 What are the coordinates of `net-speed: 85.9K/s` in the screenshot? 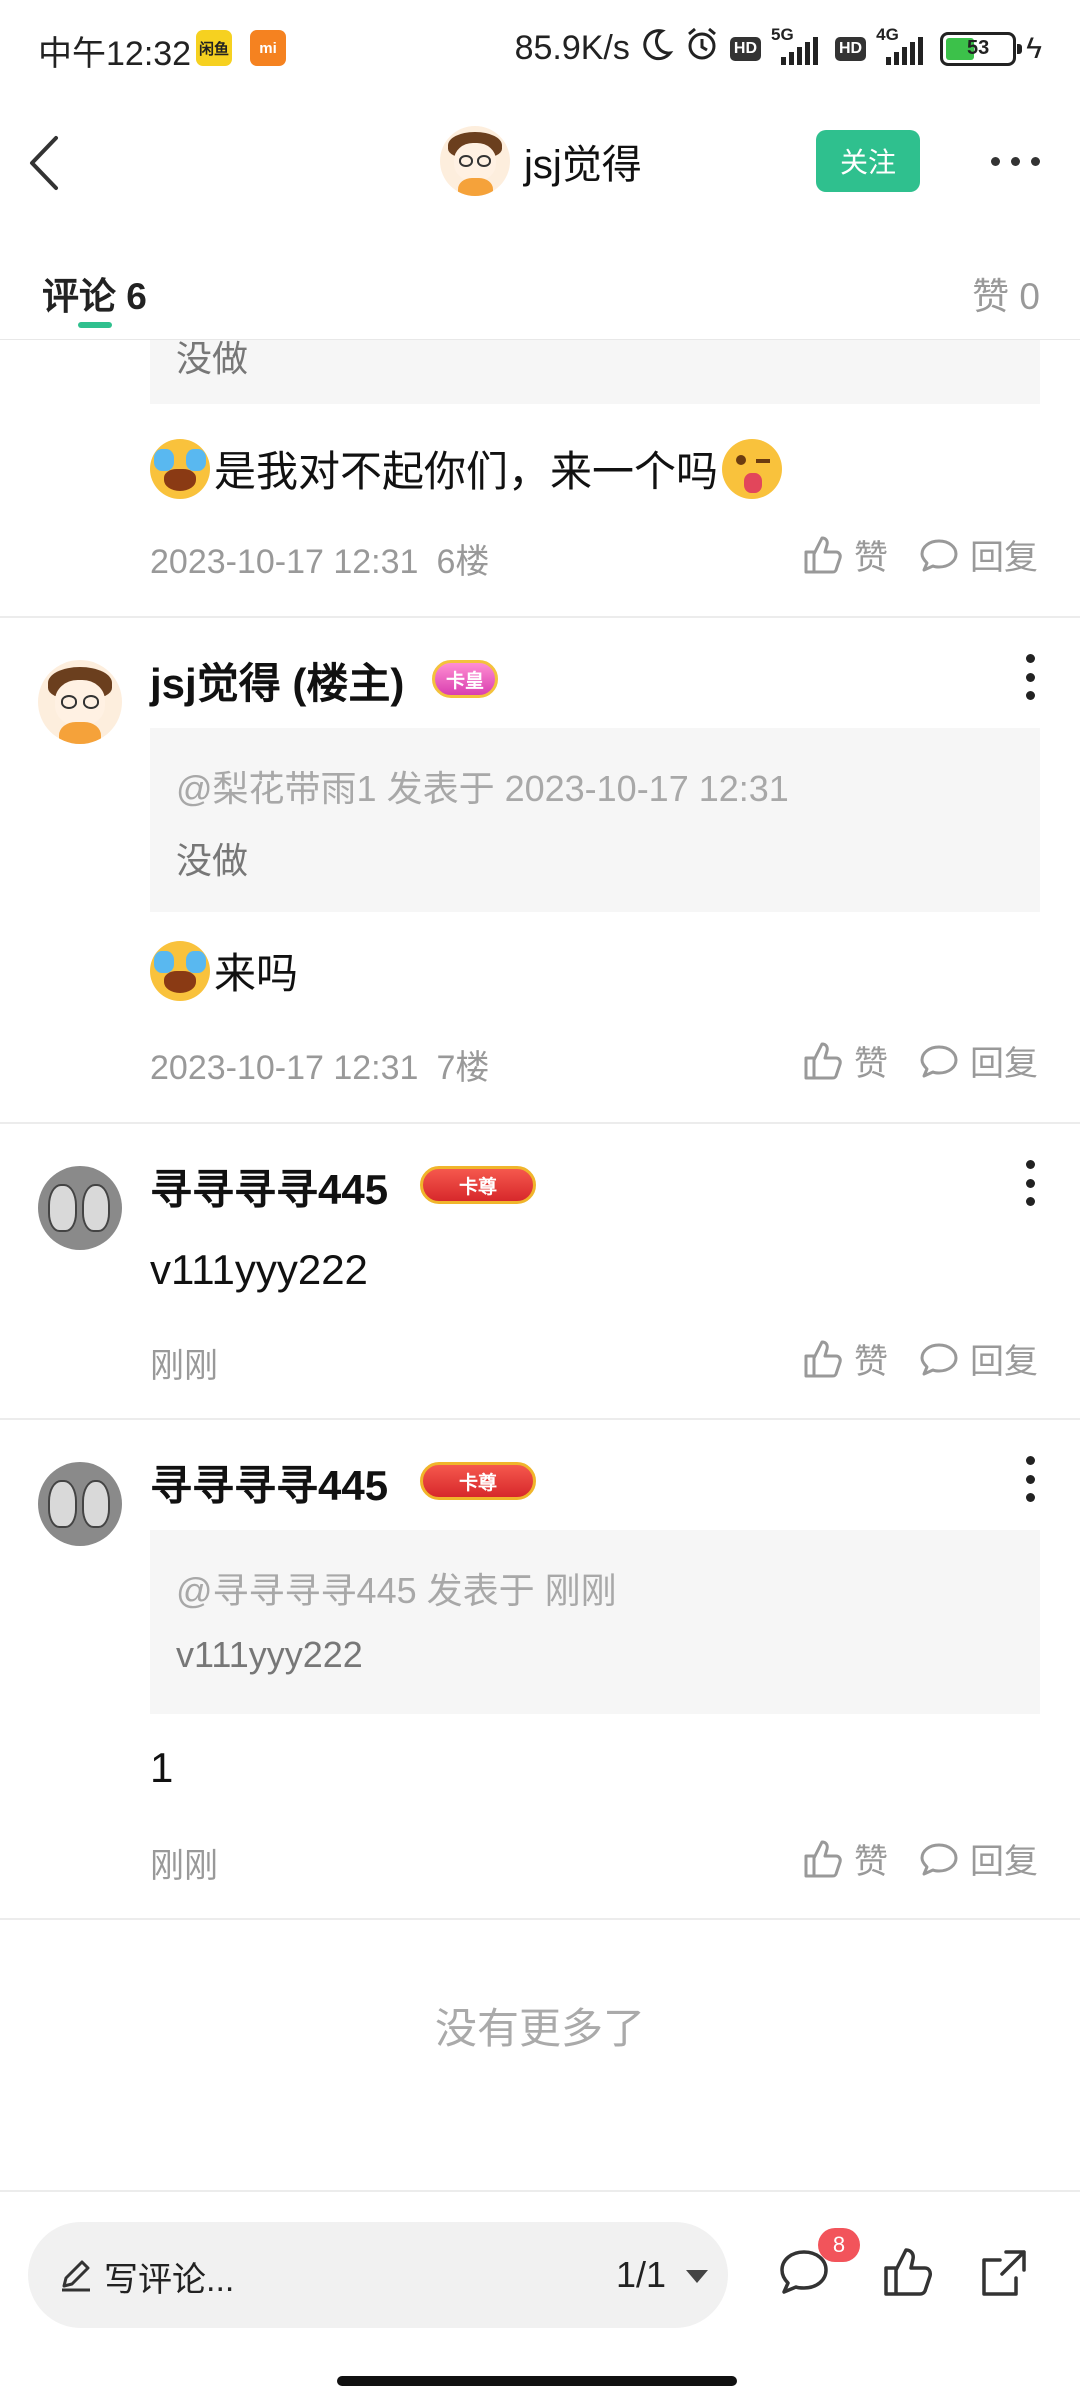 It's located at (572, 48).